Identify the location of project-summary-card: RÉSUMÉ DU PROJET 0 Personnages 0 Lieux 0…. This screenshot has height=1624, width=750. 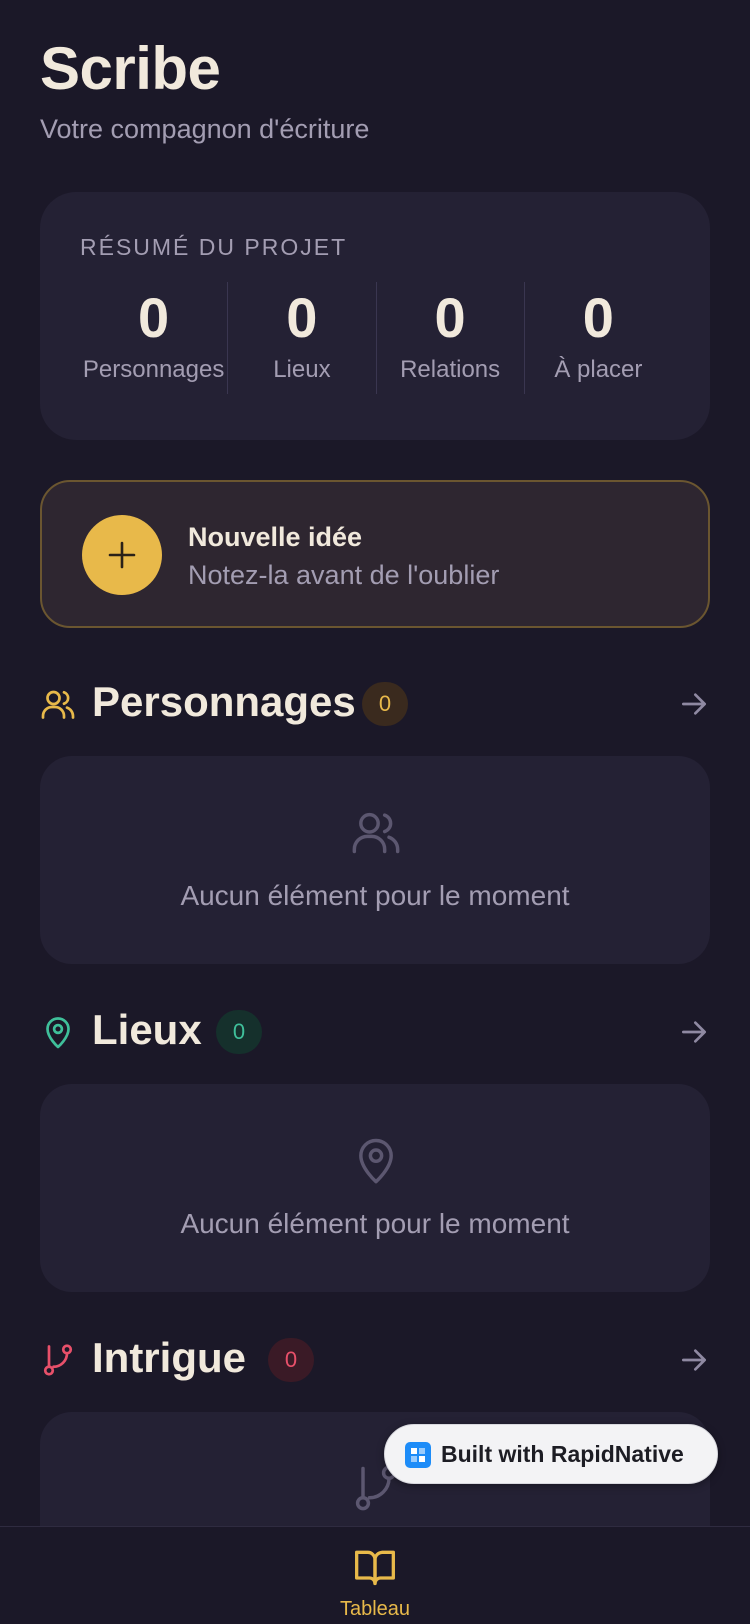
(375, 316).